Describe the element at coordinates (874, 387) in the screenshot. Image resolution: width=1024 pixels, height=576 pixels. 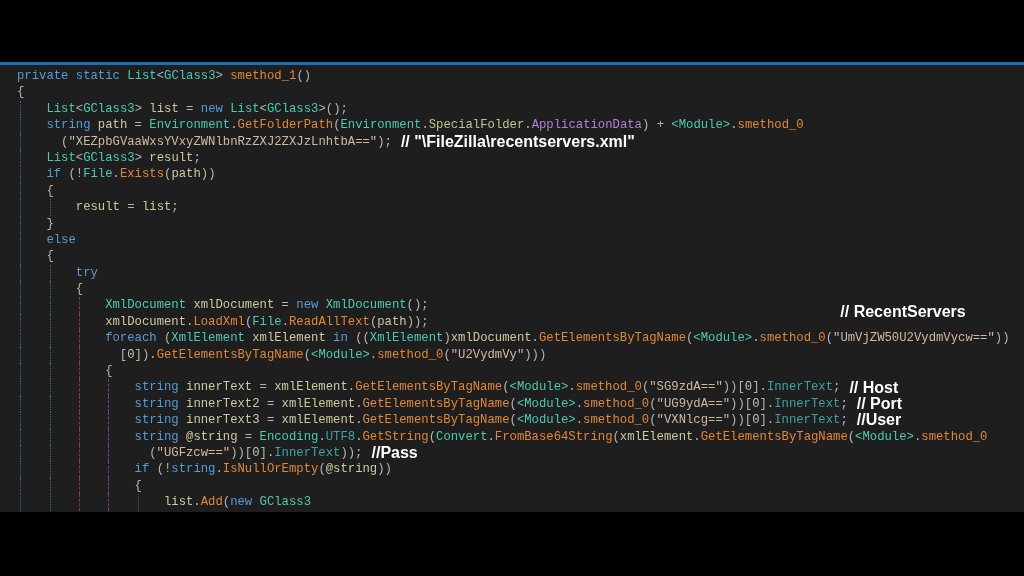
I see `annotation-text: // Host` at that location.